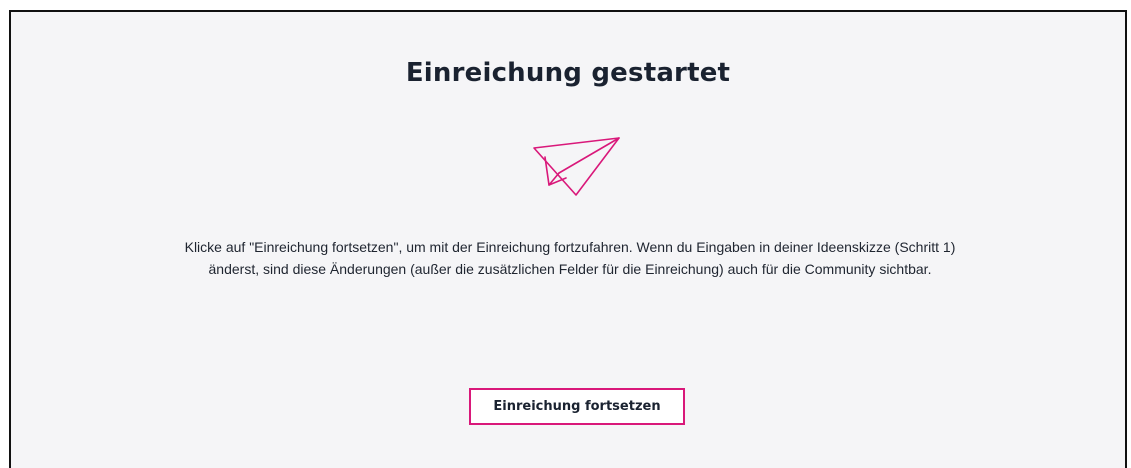 The height and width of the screenshot is (468, 1131). I want to click on continue-submission-button: Einreichung fortsetzen, so click(577, 406).